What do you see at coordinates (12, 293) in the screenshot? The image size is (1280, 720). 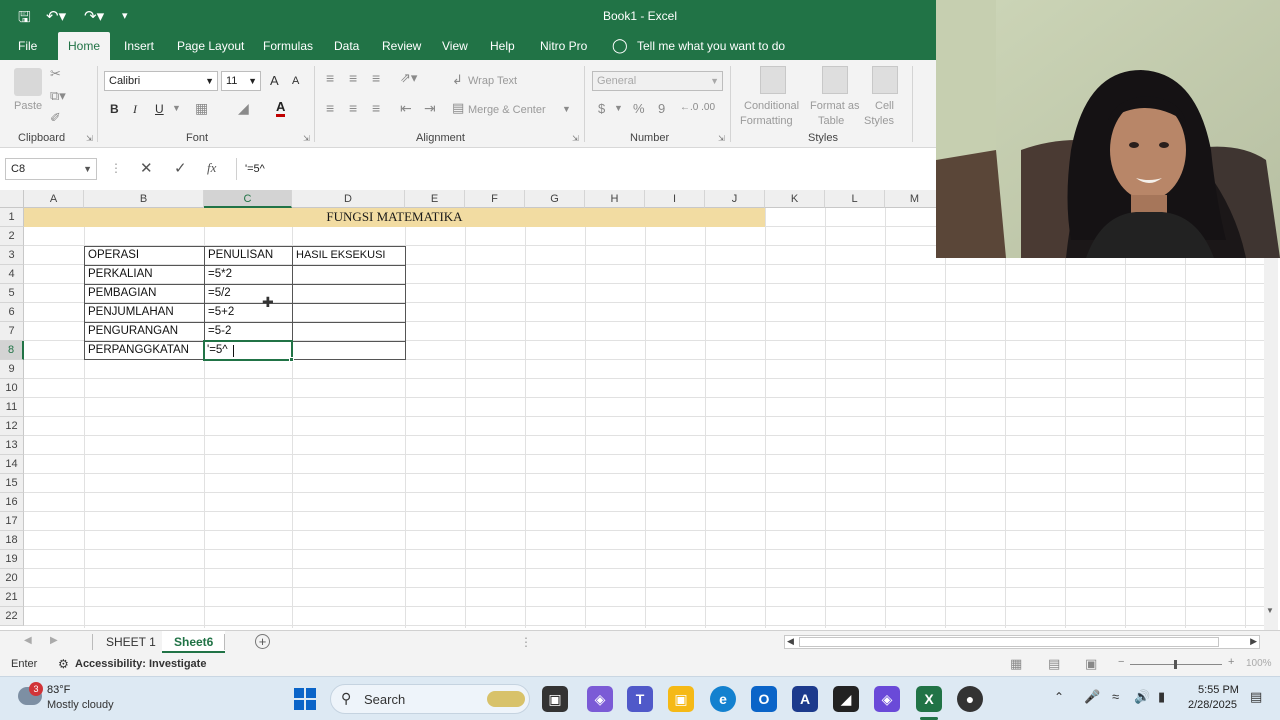 I see `row-header: 5` at bounding box center [12, 293].